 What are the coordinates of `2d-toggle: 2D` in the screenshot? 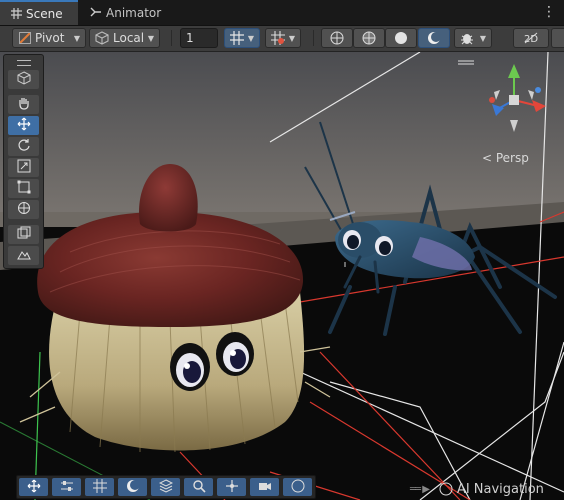 It's located at (531, 38).